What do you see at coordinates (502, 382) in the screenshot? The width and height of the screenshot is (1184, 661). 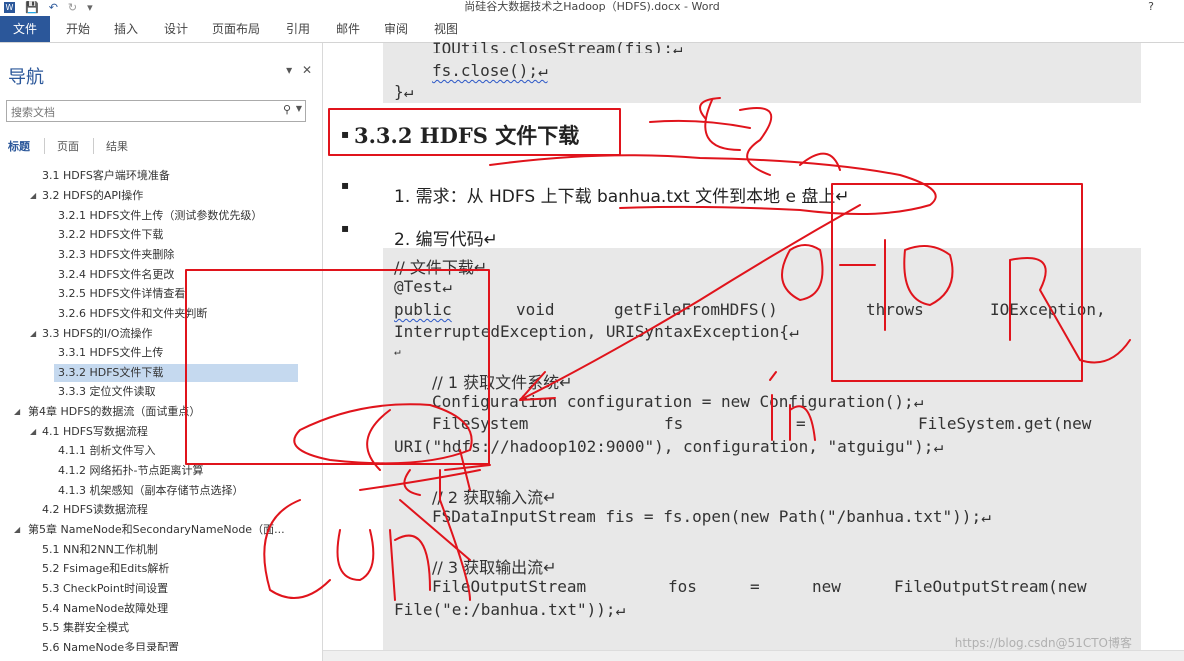 I see `code-comment: // 1 获取文件系统↵` at bounding box center [502, 382].